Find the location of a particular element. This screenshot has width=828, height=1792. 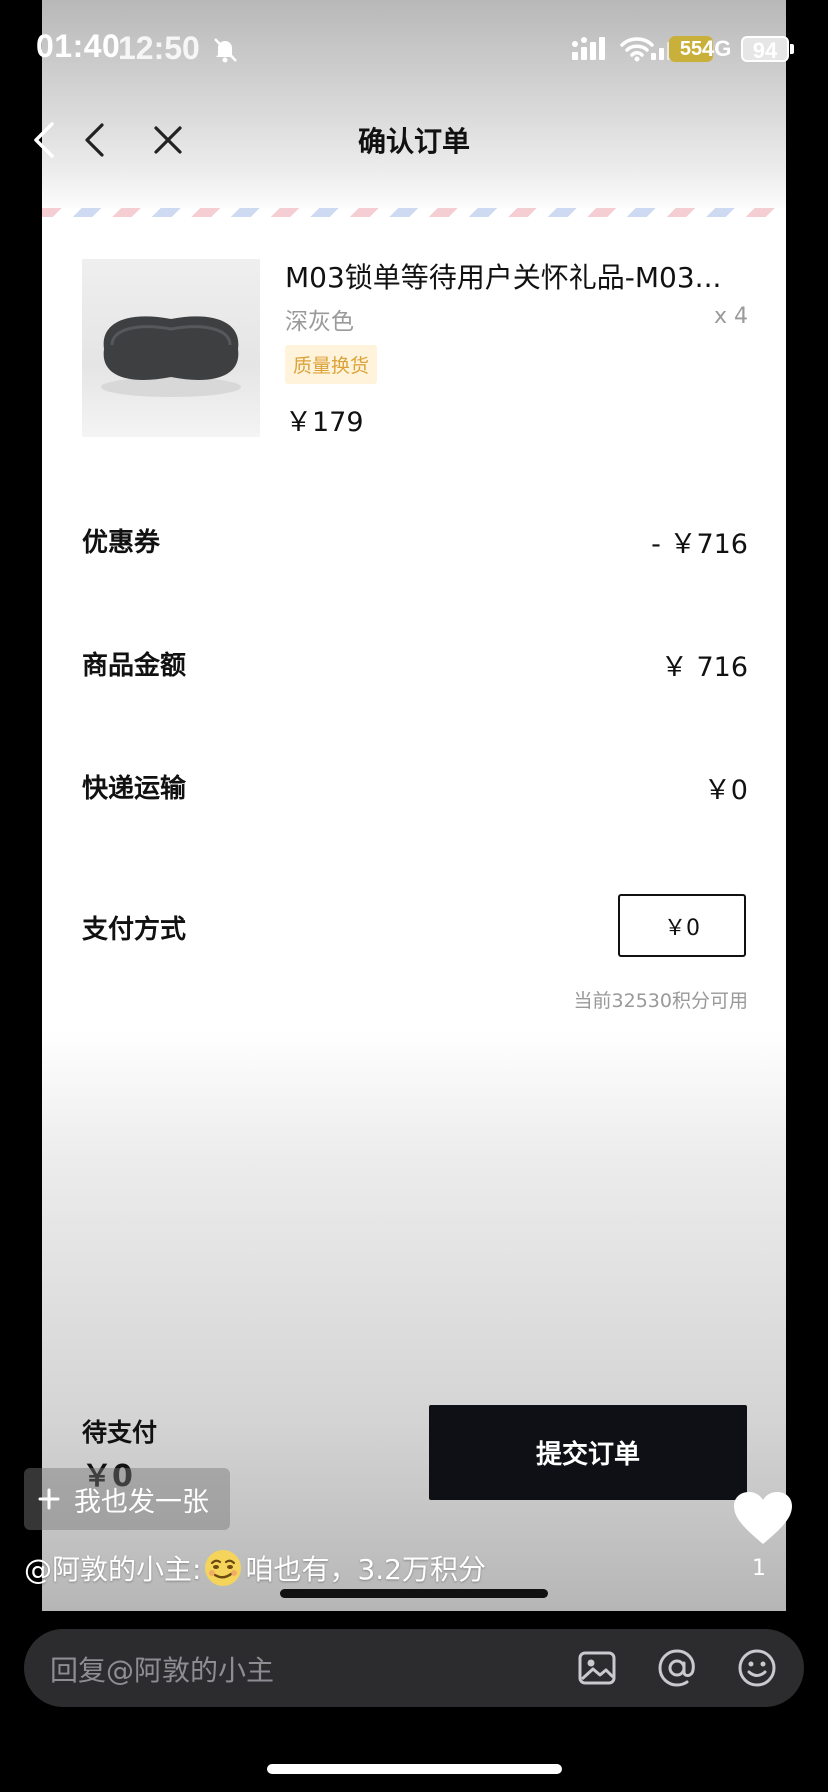

home-indicator is located at coordinates (414, 1769).